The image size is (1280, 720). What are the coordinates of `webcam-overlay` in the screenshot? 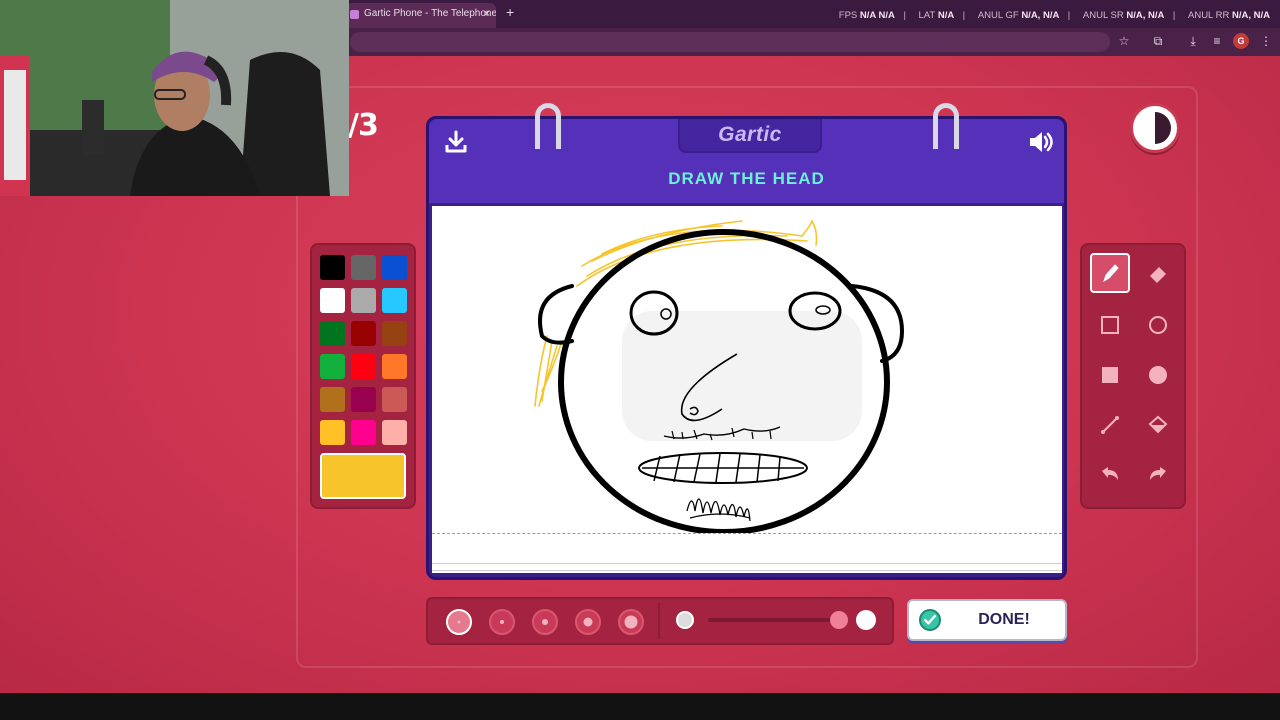 It's located at (174, 98).